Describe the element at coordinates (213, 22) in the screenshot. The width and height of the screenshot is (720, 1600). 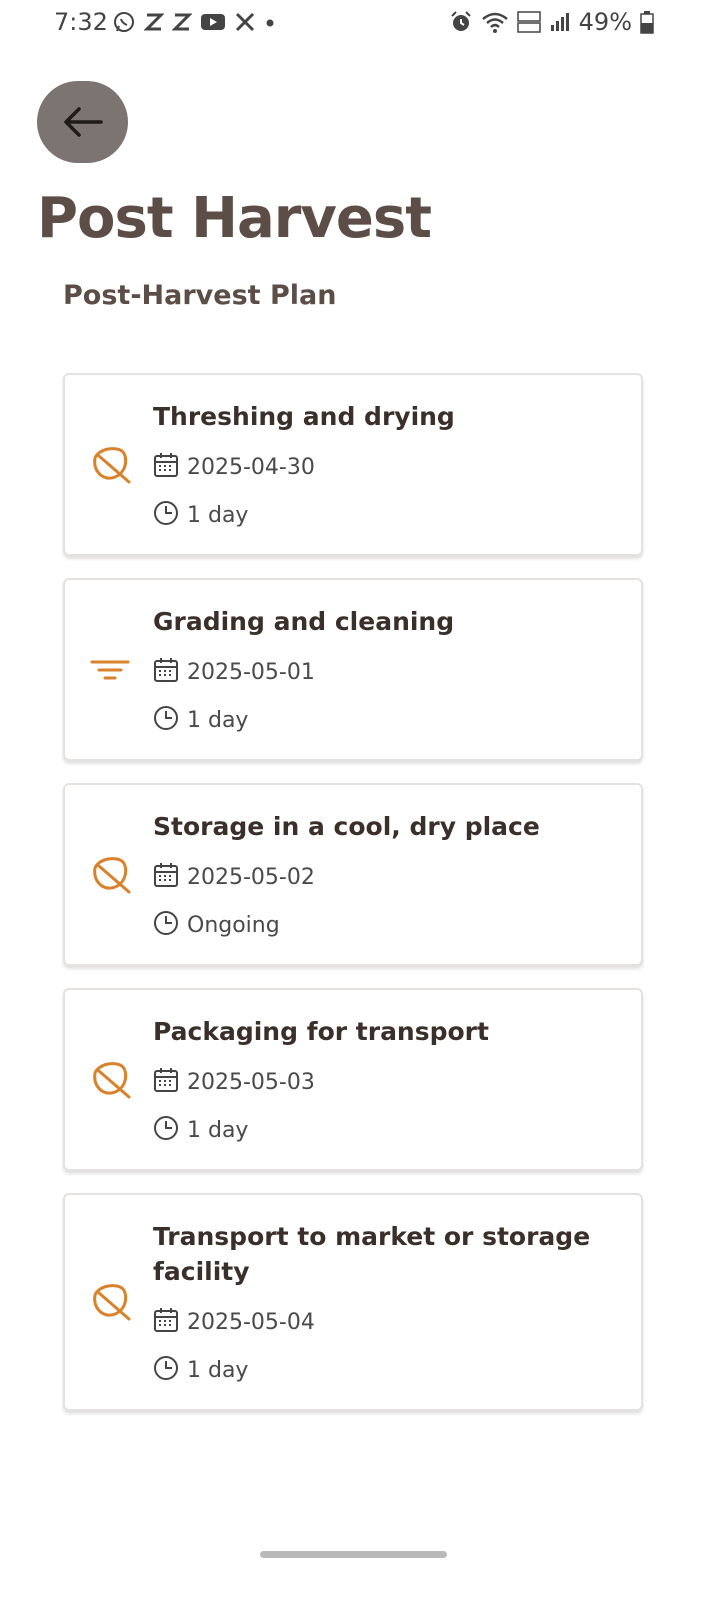
I see `youtube-icon` at that location.